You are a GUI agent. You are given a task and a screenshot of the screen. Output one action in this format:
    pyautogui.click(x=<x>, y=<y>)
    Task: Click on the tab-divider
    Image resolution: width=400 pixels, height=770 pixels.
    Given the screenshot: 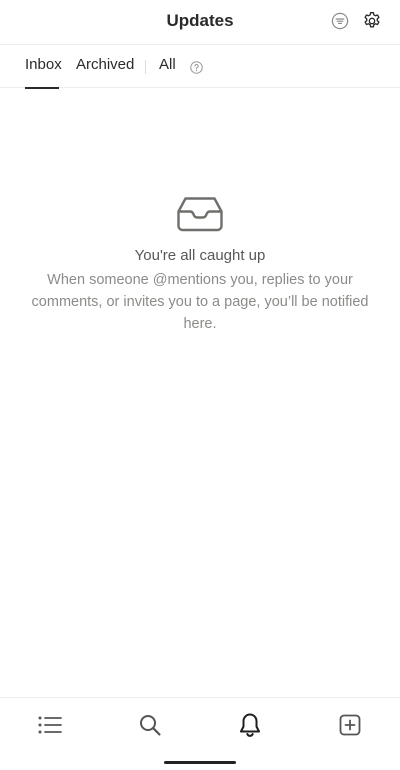 What is the action you would take?
    pyautogui.click(x=145, y=67)
    